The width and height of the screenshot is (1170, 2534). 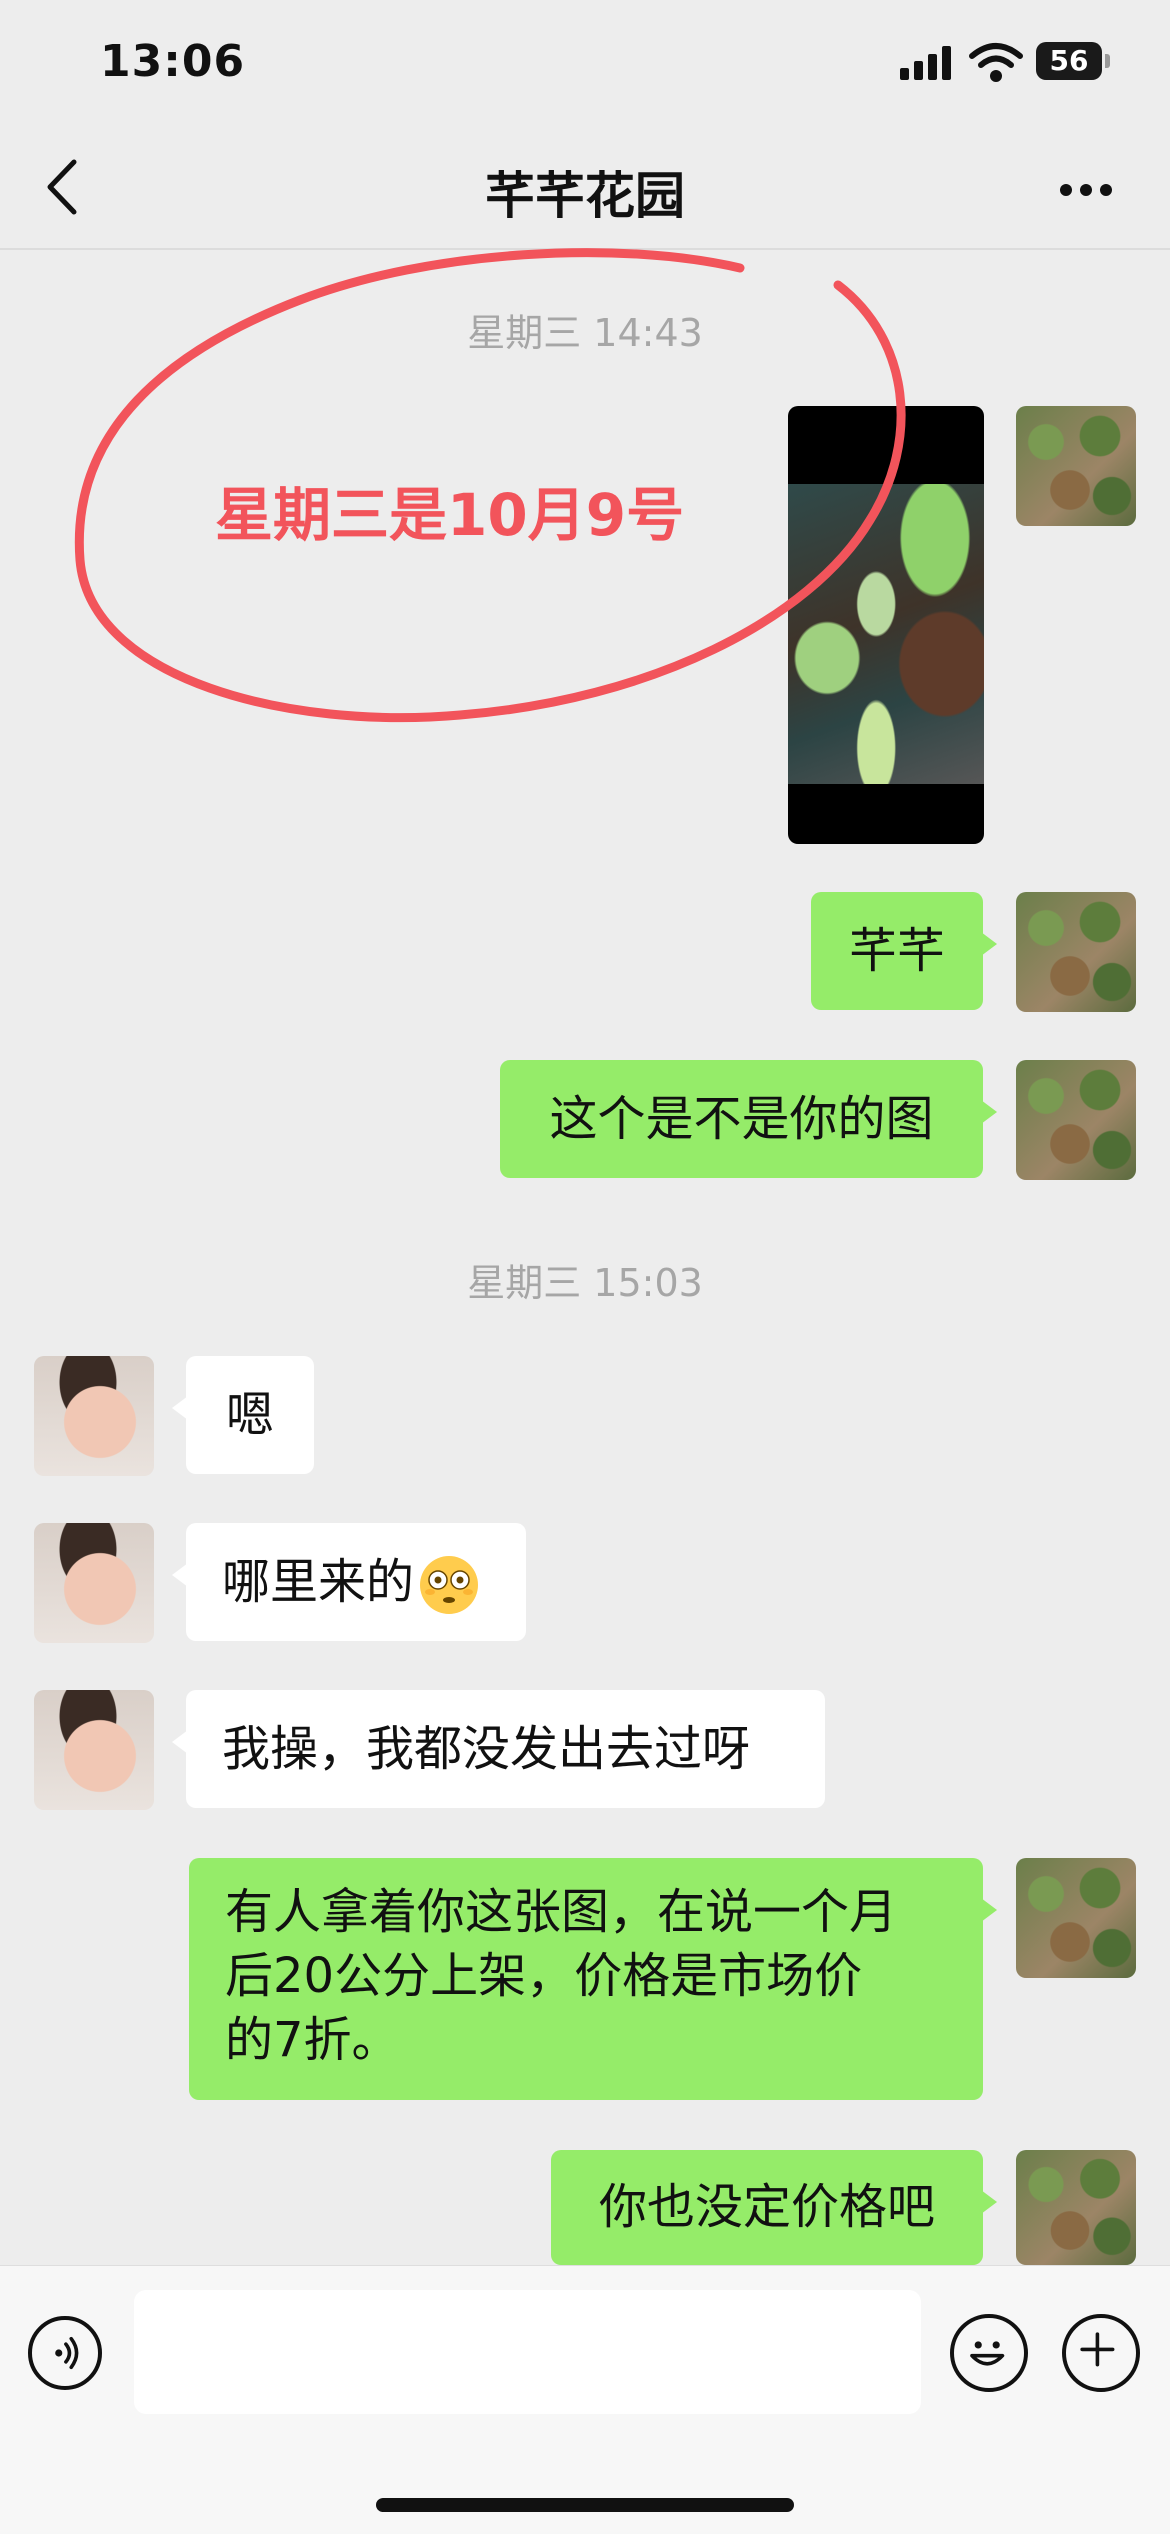 What do you see at coordinates (312, 2040) in the screenshot?
I see `message-line: 的7折。` at bounding box center [312, 2040].